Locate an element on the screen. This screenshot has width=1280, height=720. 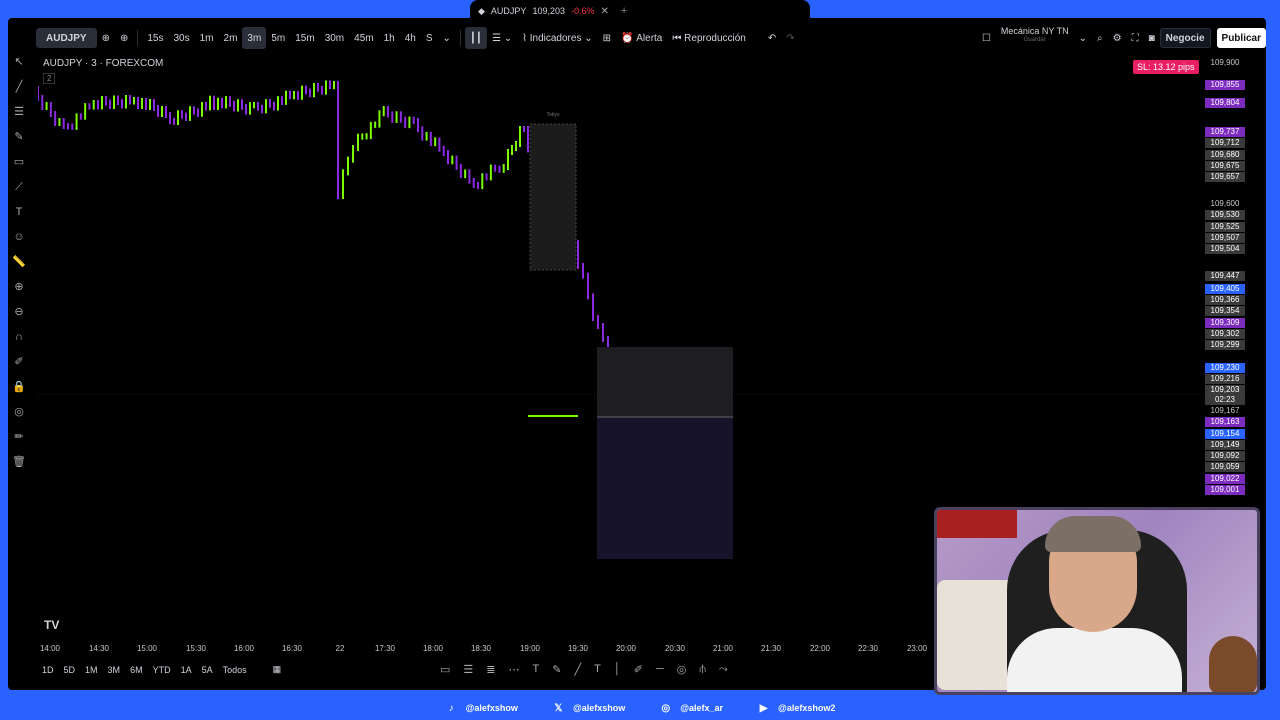
publish-button: Publicar is located at coordinates (1241, 38).